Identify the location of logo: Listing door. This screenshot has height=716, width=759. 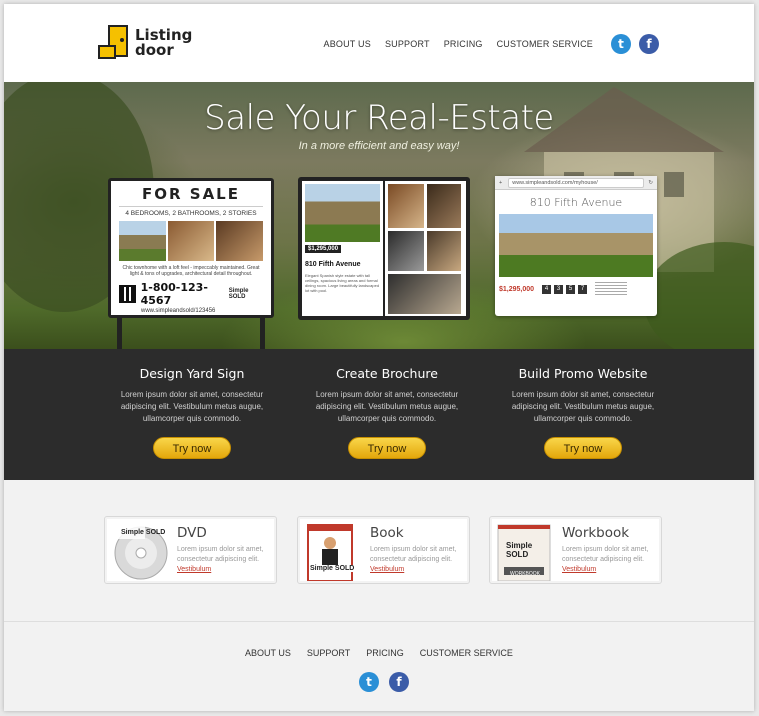
(144, 43).